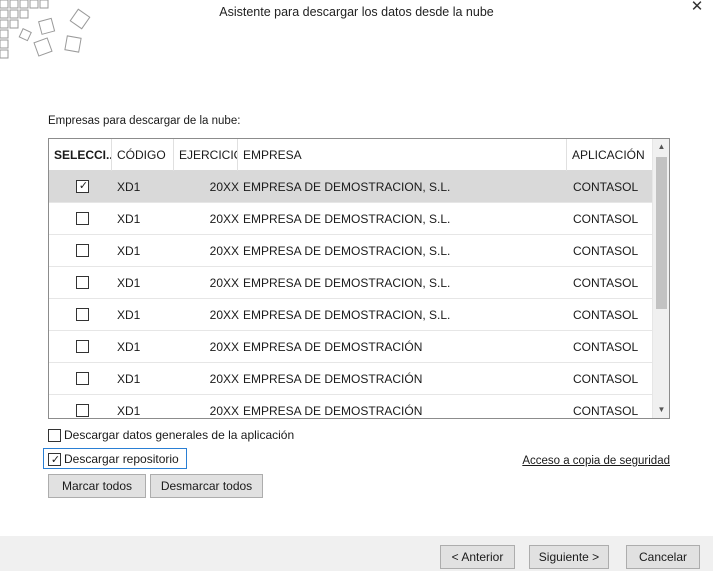  I want to click on column-header-code: CÓDIGO, so click(143, 155).